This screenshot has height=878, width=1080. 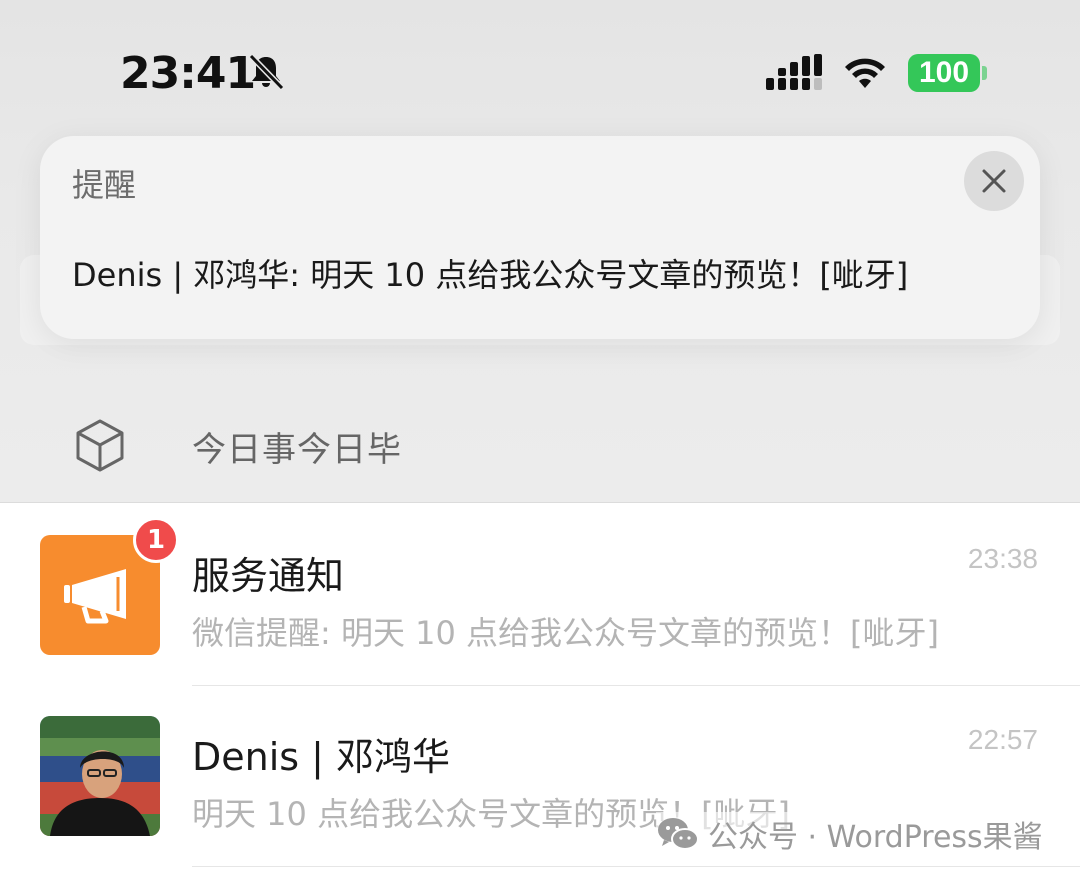 I want to click on chat-time: 23:38, so click(x=1002, y=558).